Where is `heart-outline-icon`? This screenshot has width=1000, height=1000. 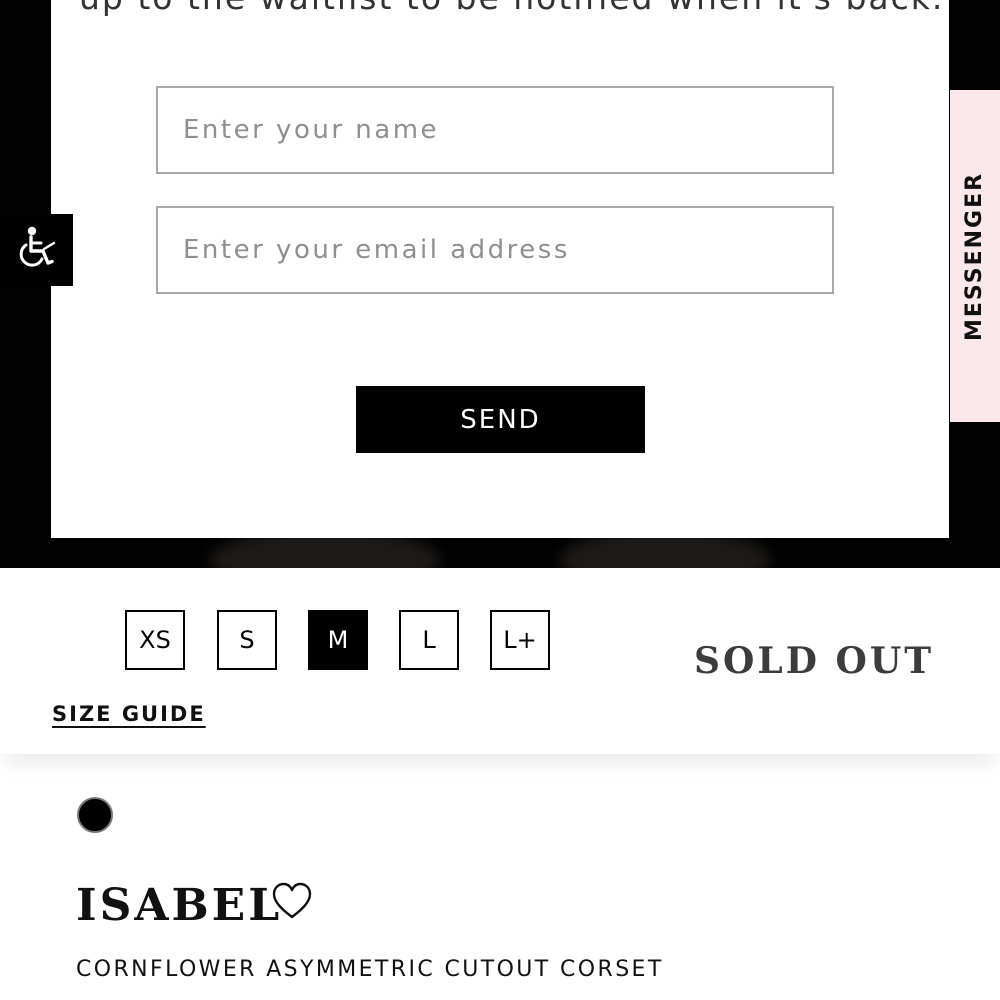
heart-outline-icon is located at coordinates (292, 902).